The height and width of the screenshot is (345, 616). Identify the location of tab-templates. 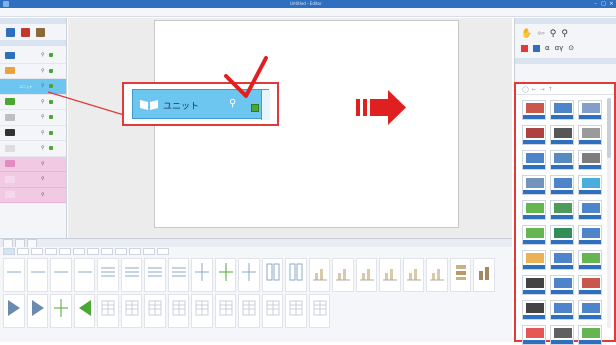
(20, 243).